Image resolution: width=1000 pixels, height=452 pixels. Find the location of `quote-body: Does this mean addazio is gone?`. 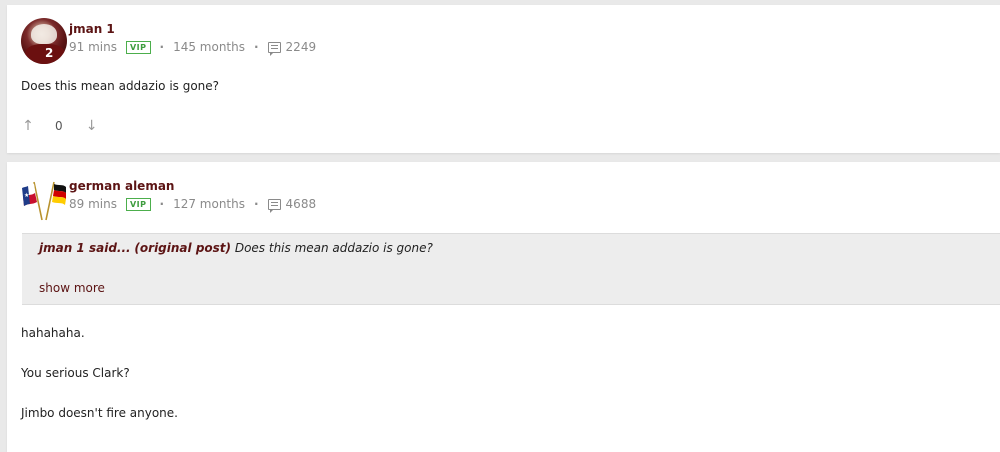

quote-body: Does this mean addazio is gone? is located at coordinates (332, 248).